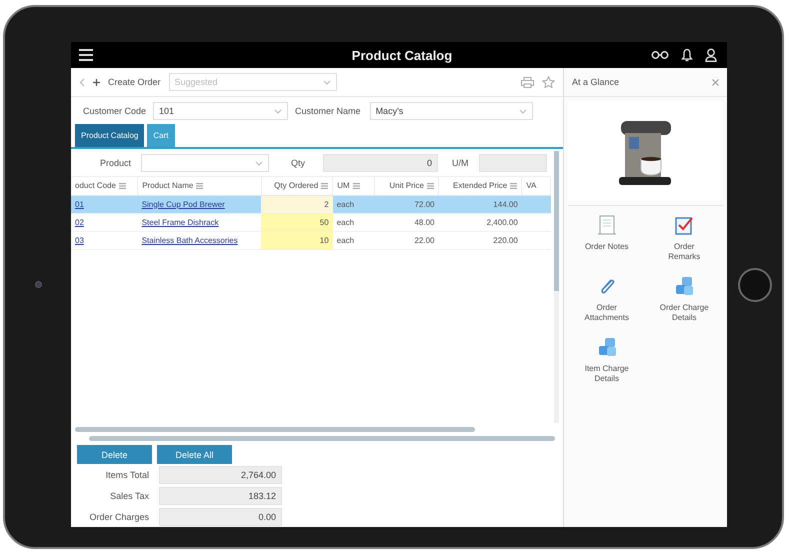  What do you see at coordinates (220, 111) in the screenshot?
I see `customer-code-field: 101` at bounding box center [220, 111].